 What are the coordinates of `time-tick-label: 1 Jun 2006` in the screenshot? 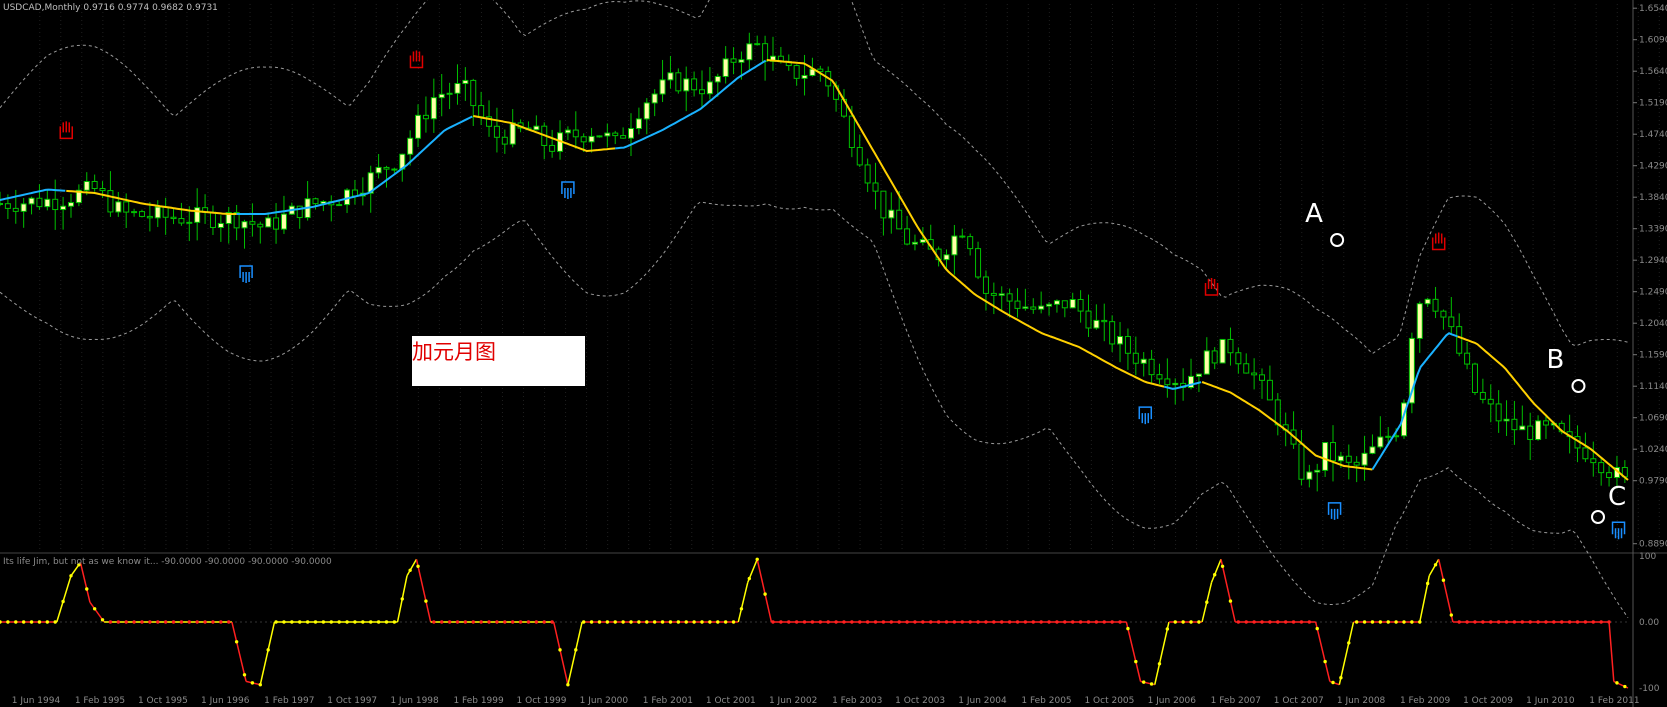 It's located at (1172, 701).